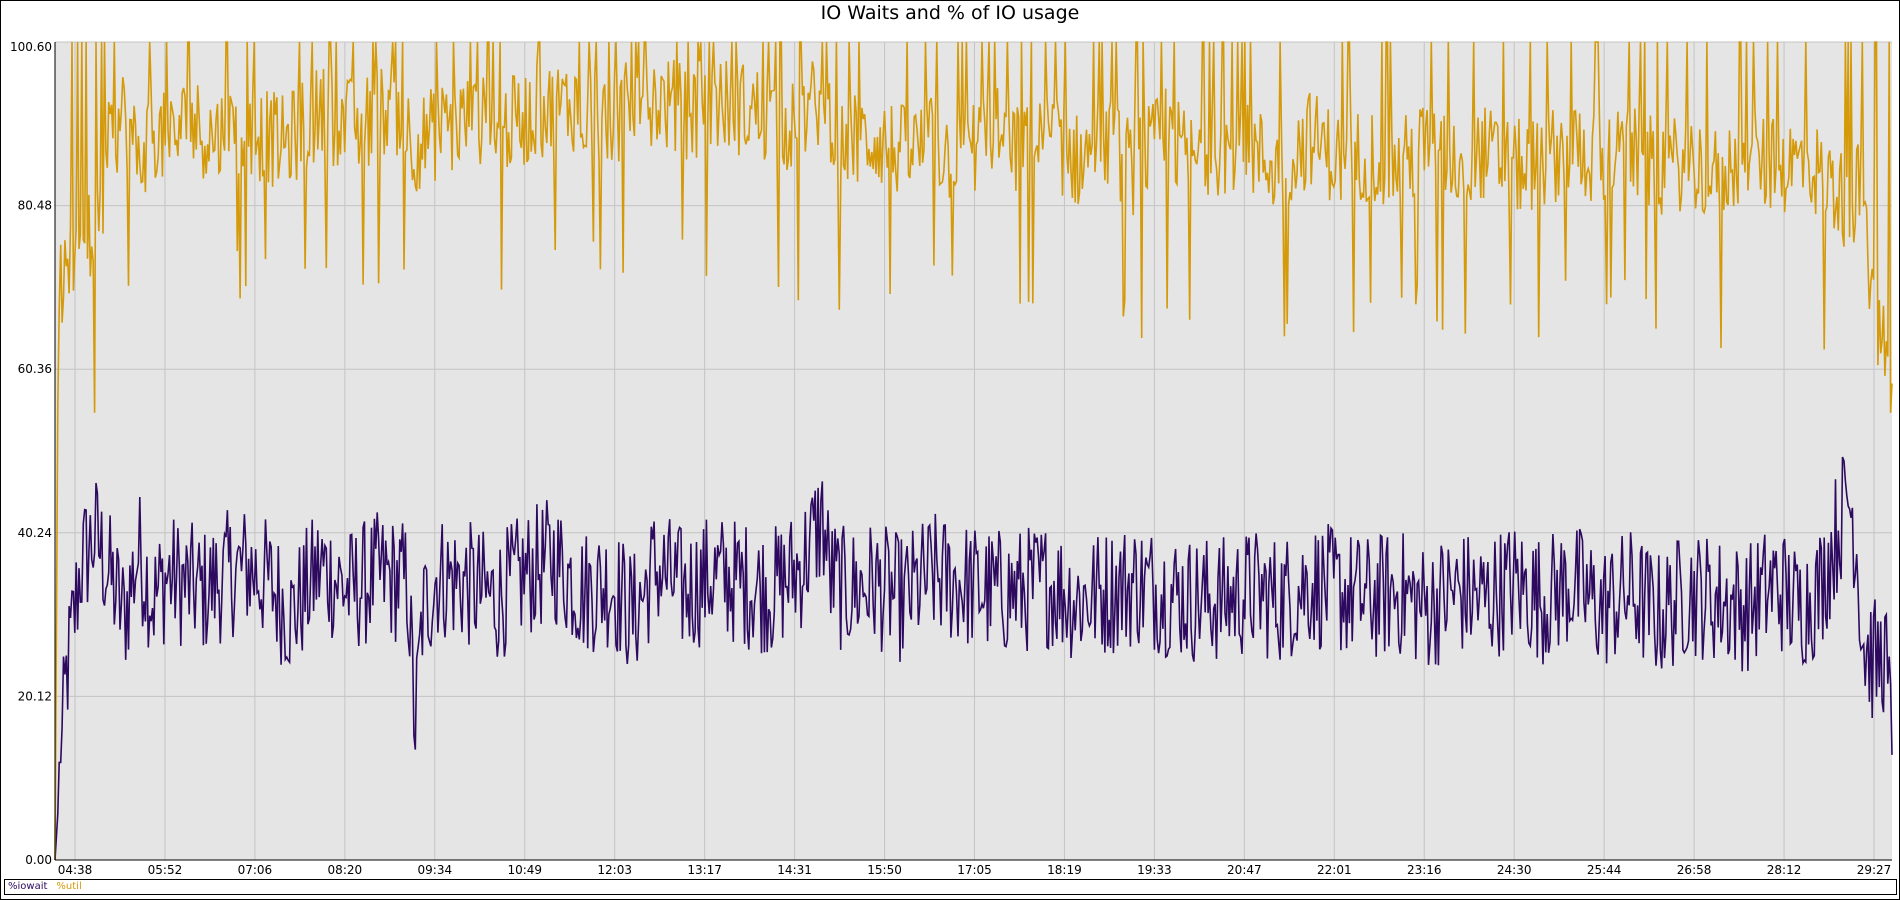 This screenshot has width=1900, height=900. What do you see at coordinates (524, 870) in the screenshot?
I see `x-tick-label: 10:49` at bounding box center [524, 870].